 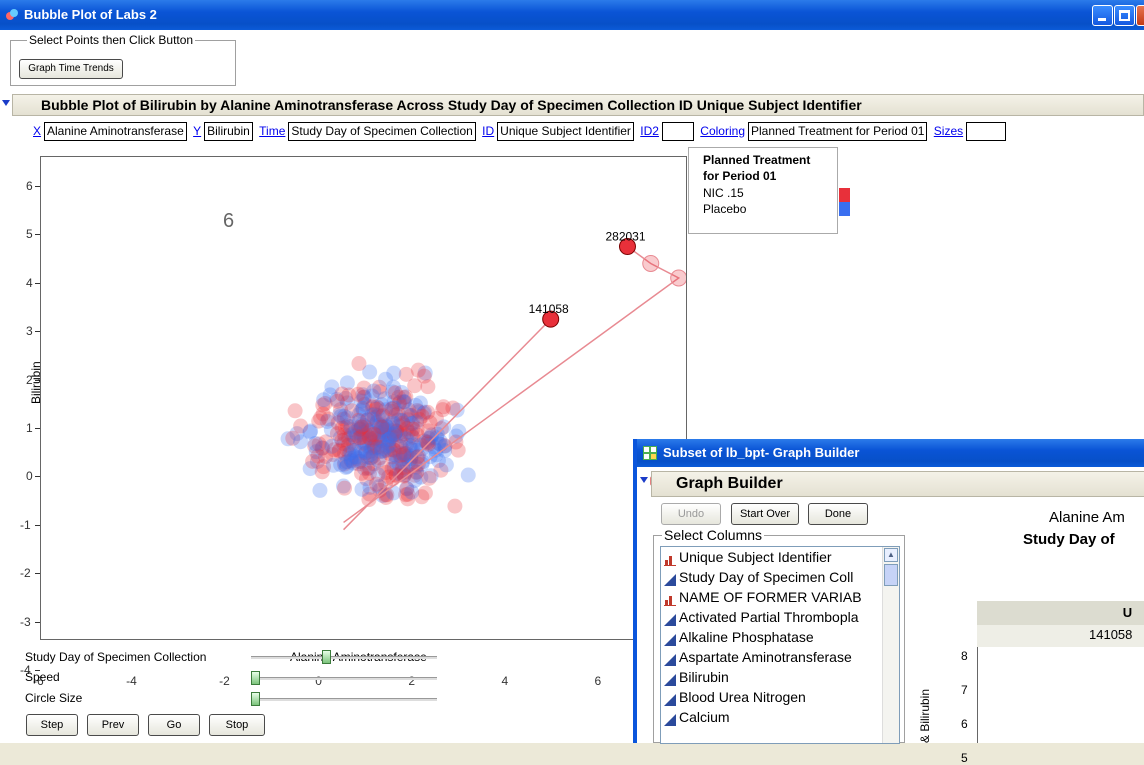 What do you see at coordinates (488, 131) in the screenshot?
I see `id-role-link: ID` at bounding box center [488, 131].